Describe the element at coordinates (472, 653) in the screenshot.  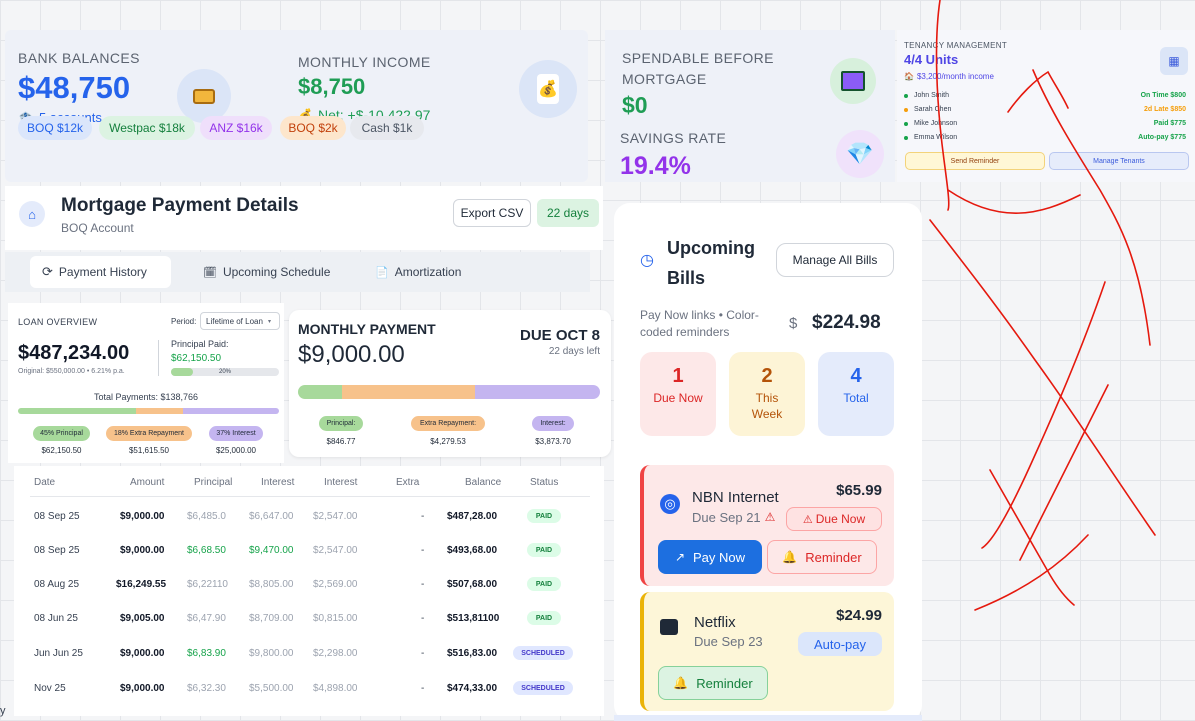
I see `cell-balance: $516,83.00` at that location.